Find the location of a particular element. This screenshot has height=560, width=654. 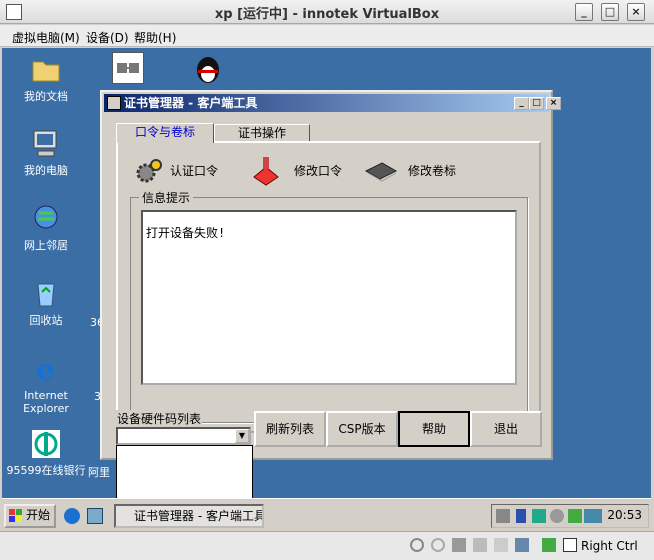

recycle-bin-shortcut: 回收站 is located at coordinates (46, 302).